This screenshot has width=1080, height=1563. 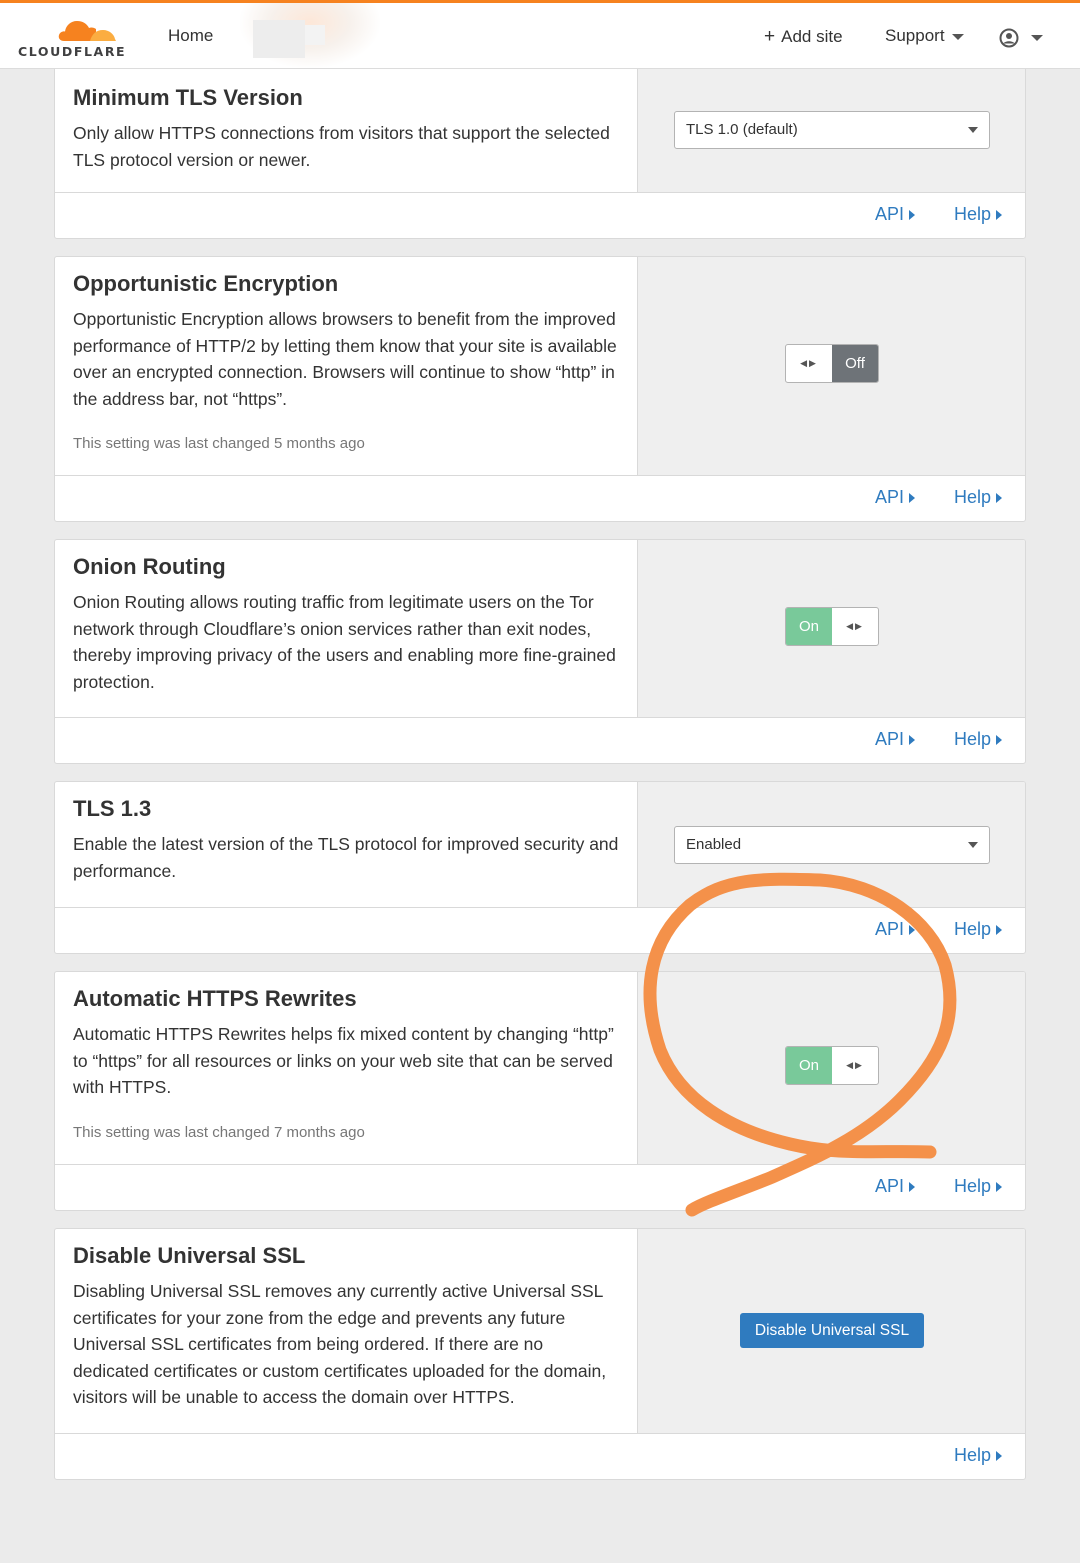 I want to click on top-navigation: CLOUDFLARE Home + Add site Support, so click(x=540, y=34).